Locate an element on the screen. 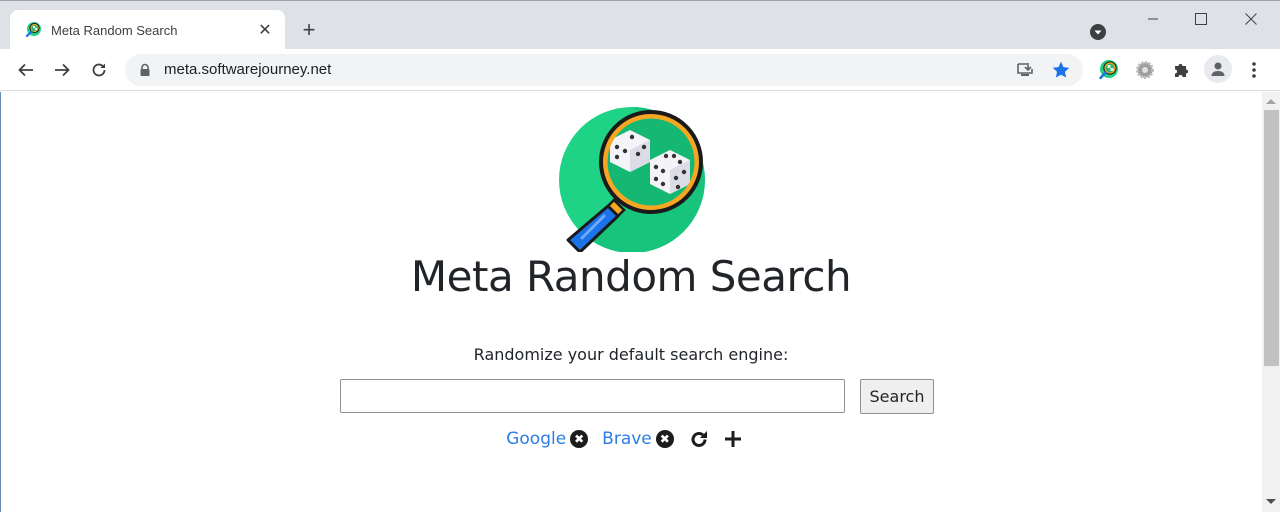 This screenshot has width=1280, height=512. url-text: meta.softwarejourney.net is located at coordinates (247, 69).